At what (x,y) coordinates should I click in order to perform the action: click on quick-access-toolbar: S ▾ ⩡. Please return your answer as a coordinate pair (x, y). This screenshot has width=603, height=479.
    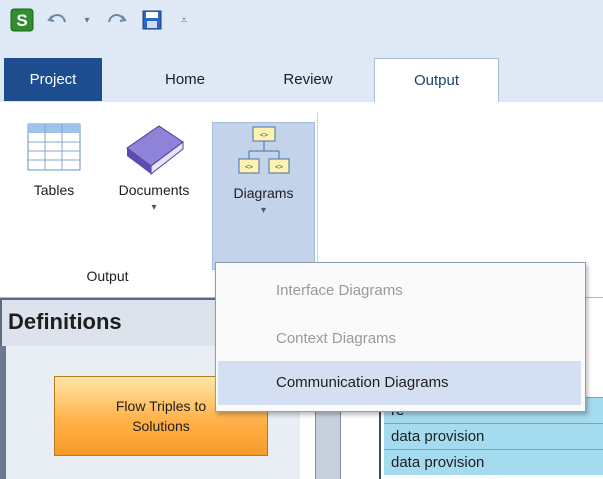
    Looking at the image, I should click on (301, 20).